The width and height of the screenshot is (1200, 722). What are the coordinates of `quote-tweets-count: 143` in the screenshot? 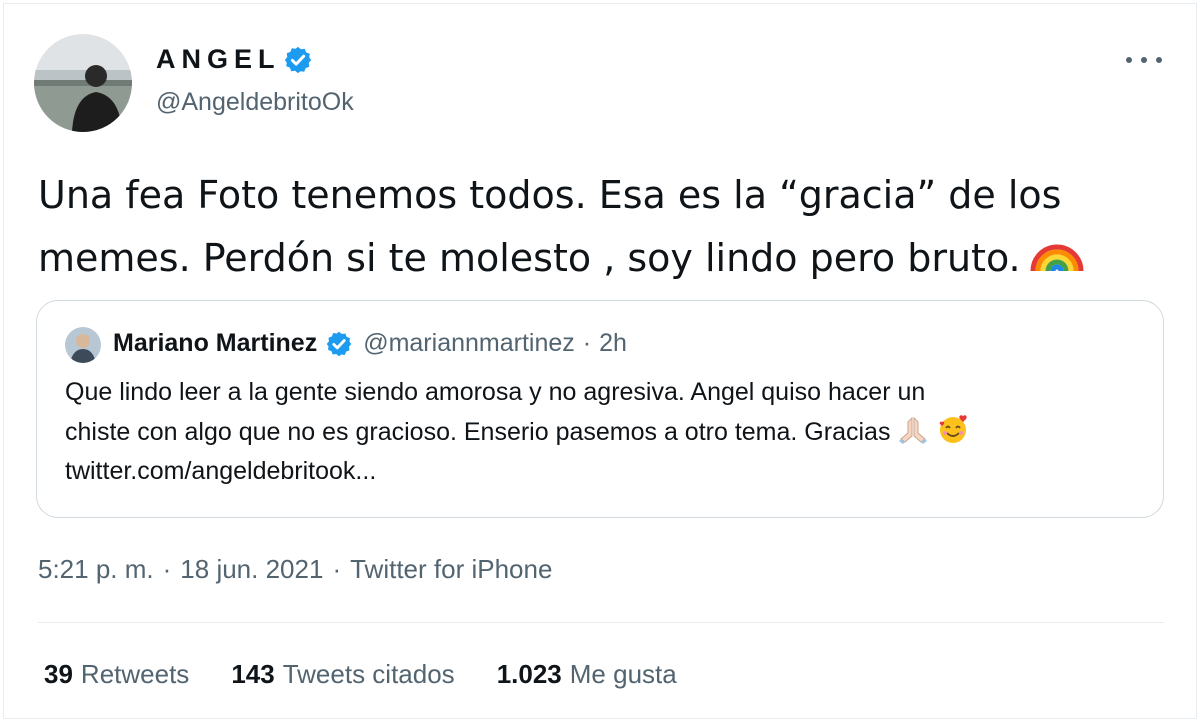 It's located at (253, 674).